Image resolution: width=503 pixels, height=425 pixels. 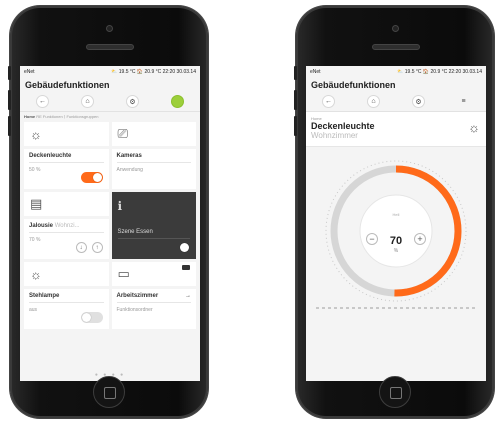 I want to click on breadcrumb: Home RE Funktionen ⟩ Funktionsgruppen, so click(x=110, y=117).